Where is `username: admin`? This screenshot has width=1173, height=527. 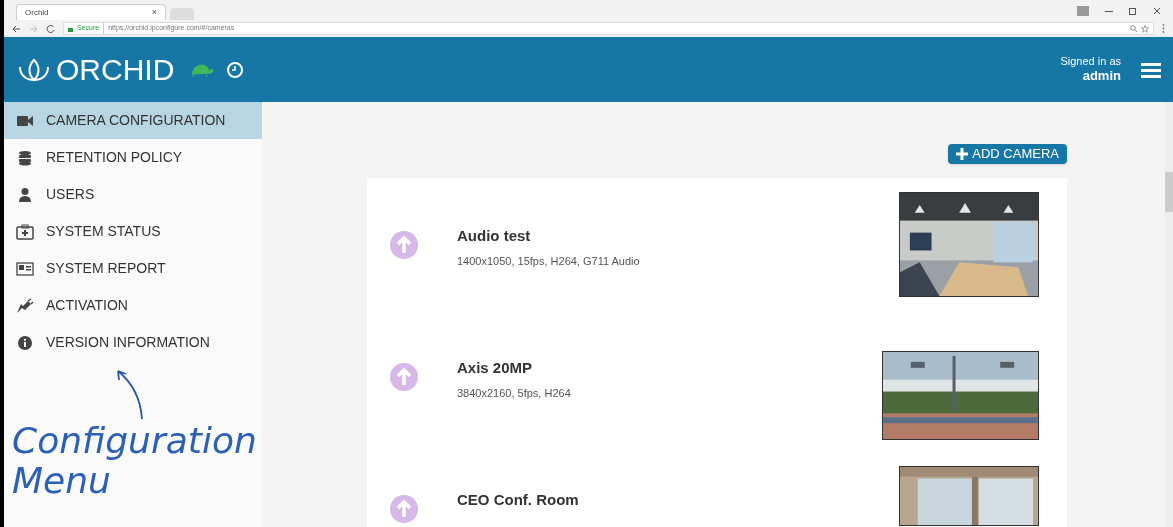 username: admin is located at coordinates (1101, 76).